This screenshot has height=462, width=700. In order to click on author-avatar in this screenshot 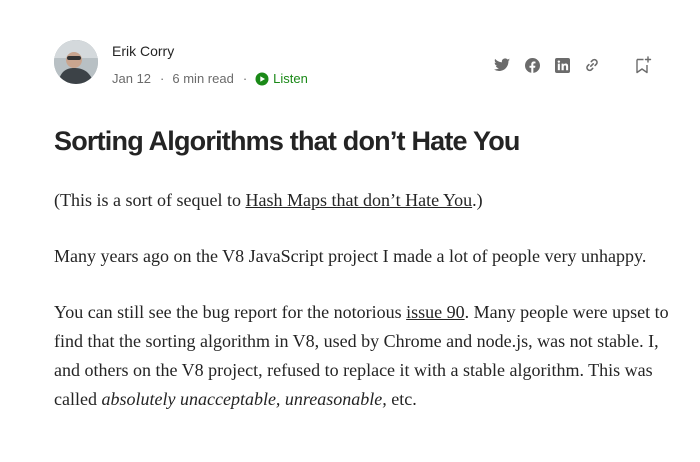, I will do `click(76, 62)`.